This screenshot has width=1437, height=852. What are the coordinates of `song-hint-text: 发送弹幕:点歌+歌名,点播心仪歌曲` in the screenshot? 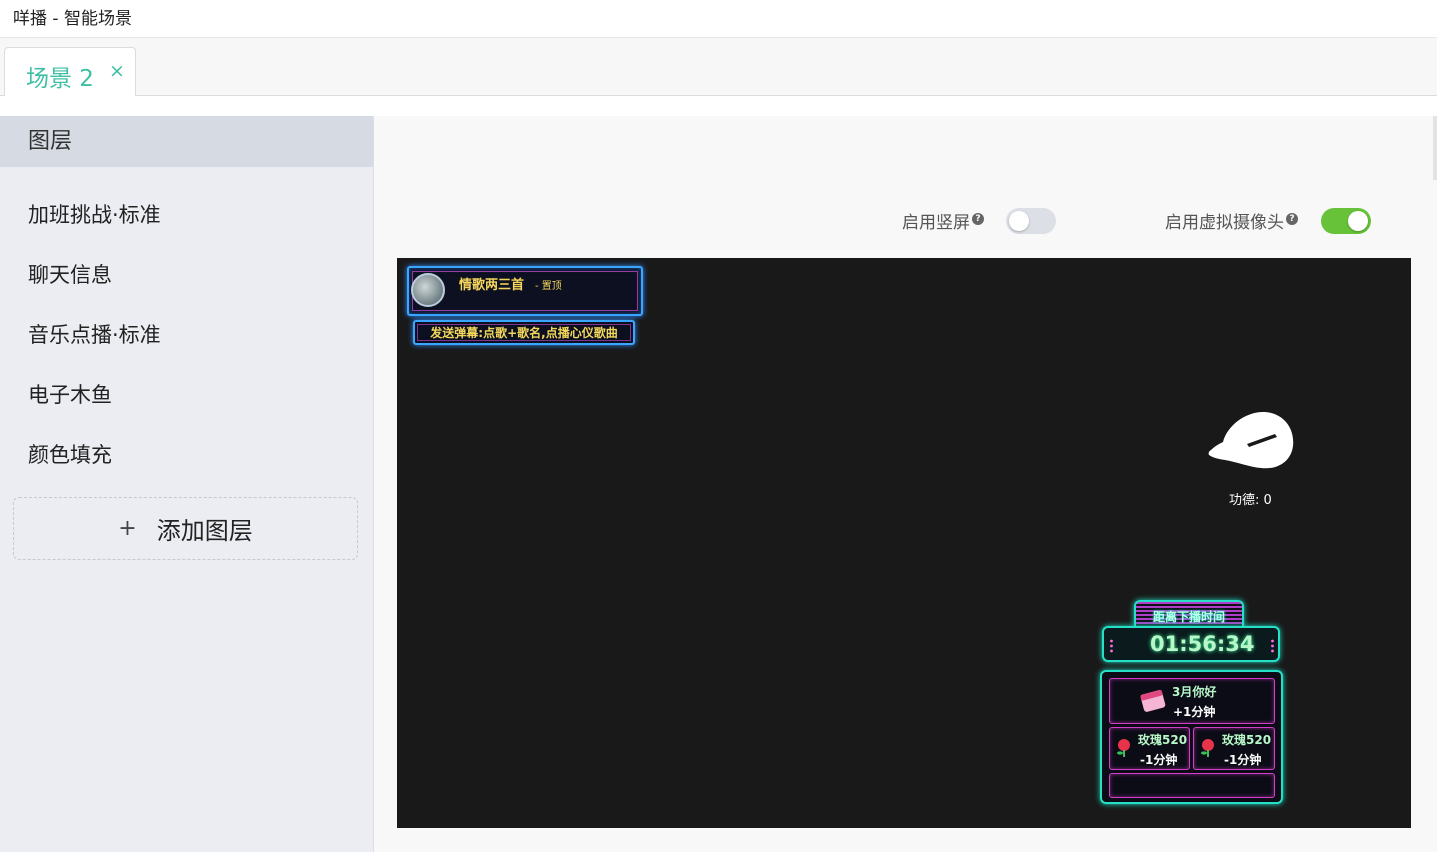 It's located at (524, 333).